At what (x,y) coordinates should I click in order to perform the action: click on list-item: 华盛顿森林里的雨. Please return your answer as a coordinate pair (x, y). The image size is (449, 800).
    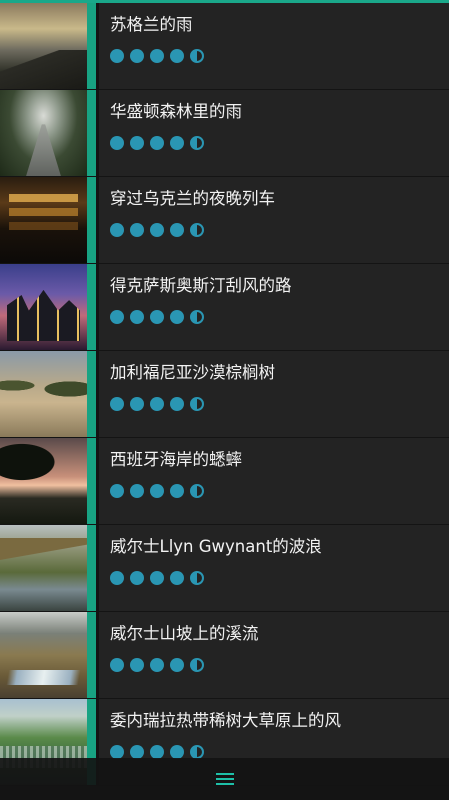
    Looking at the image, I should click on (224, 133).